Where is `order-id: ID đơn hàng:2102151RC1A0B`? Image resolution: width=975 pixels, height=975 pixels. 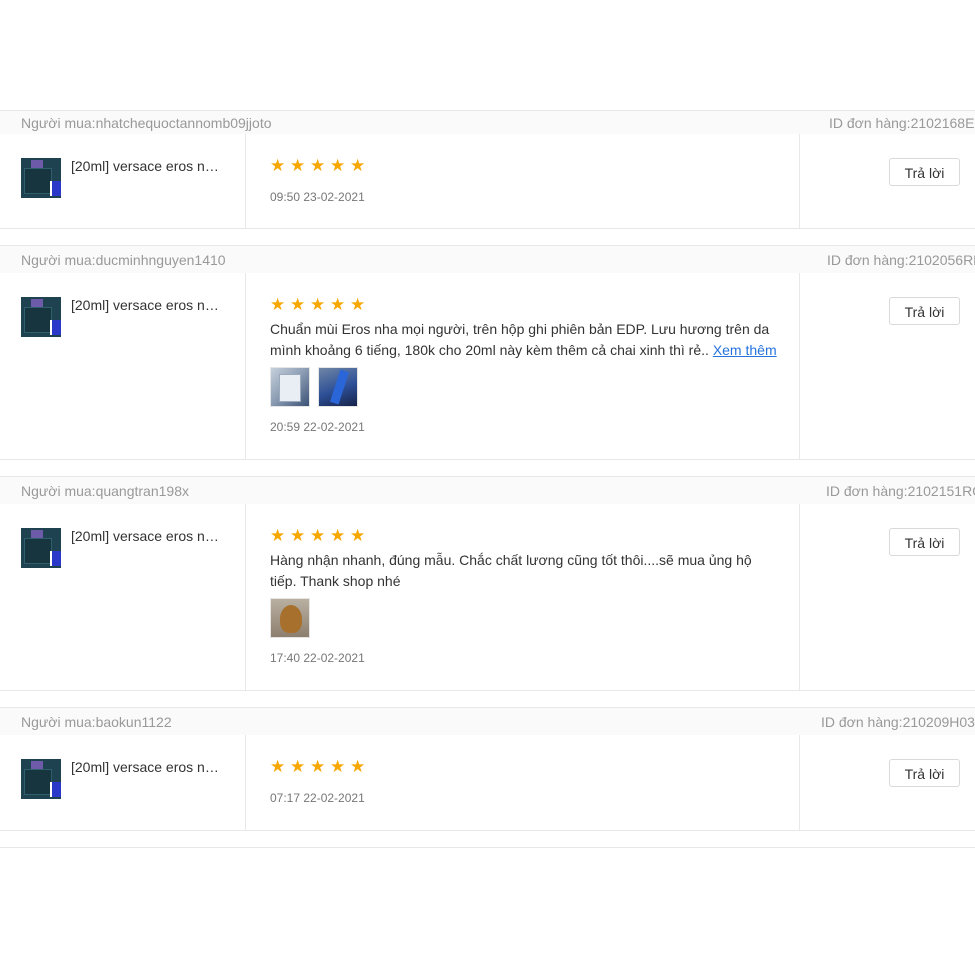 order-id: ID đơn hàng:2102151RC1A0B is located at coordinates (900, 491).